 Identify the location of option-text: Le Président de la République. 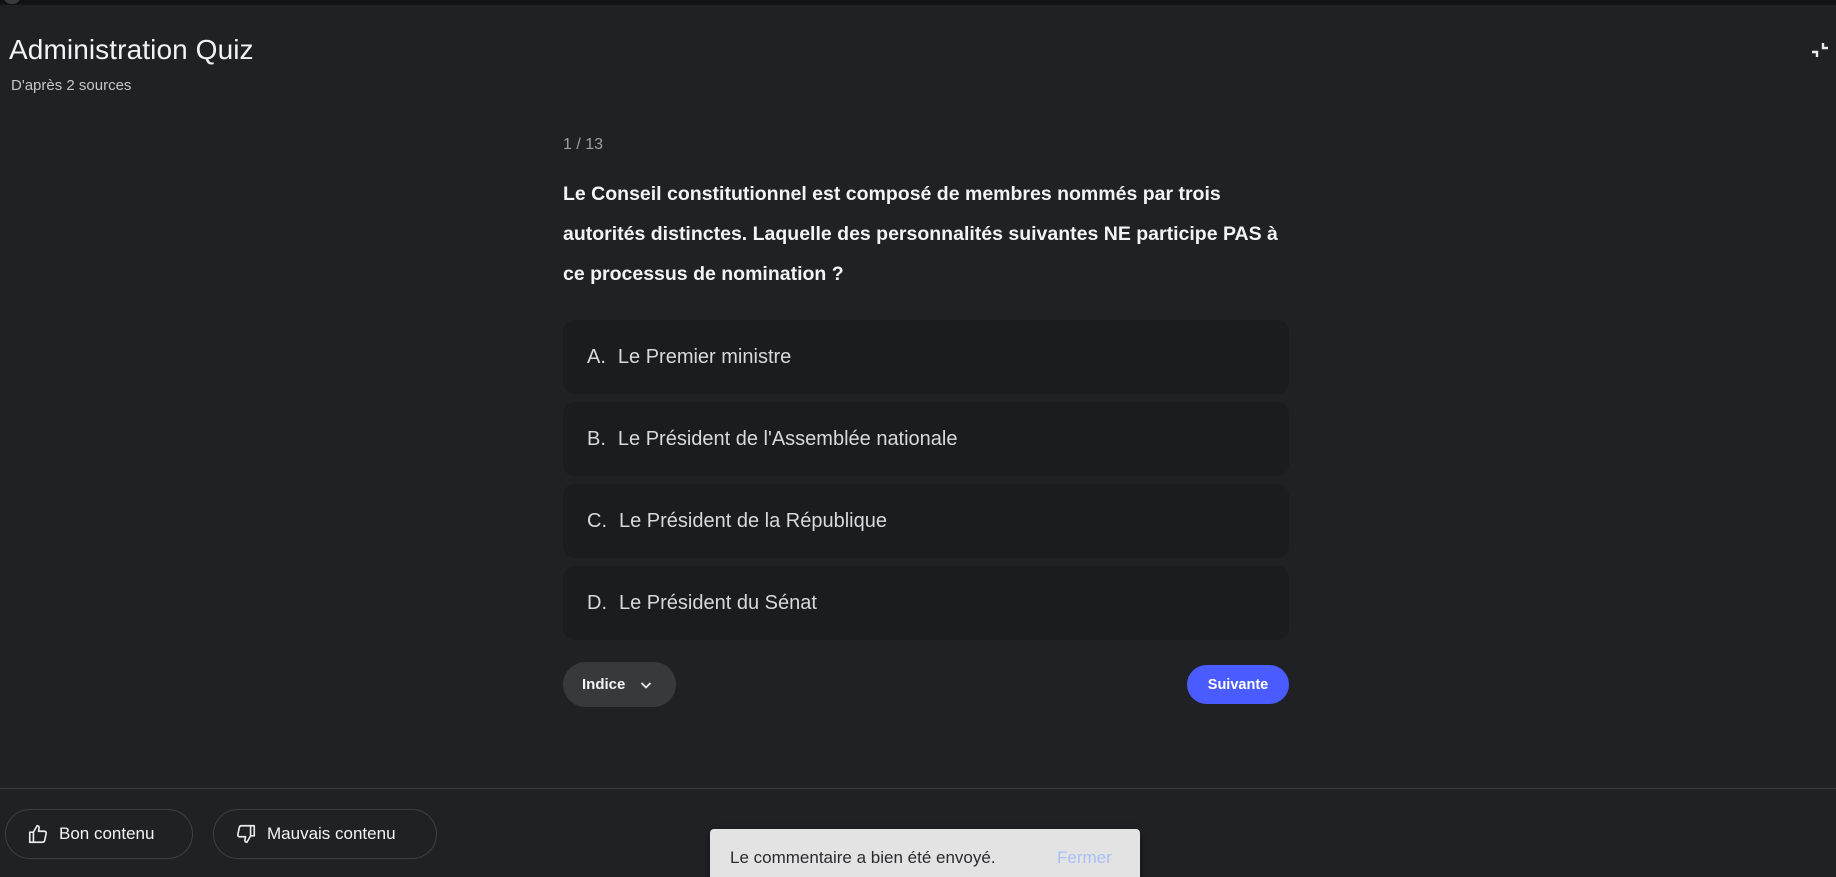
(753, 520).